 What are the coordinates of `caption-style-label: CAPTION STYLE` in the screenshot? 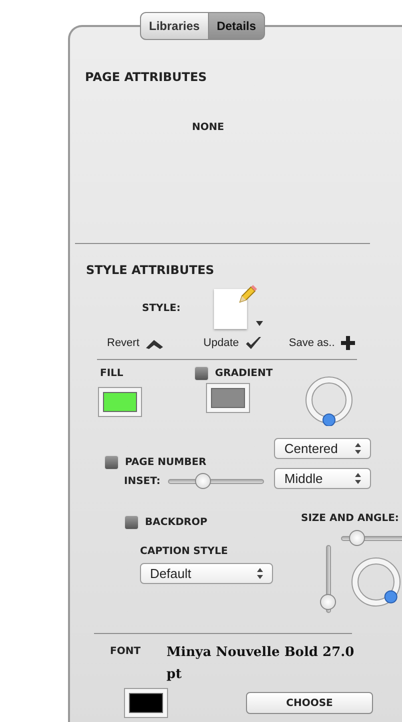 It's located at (184, 552).